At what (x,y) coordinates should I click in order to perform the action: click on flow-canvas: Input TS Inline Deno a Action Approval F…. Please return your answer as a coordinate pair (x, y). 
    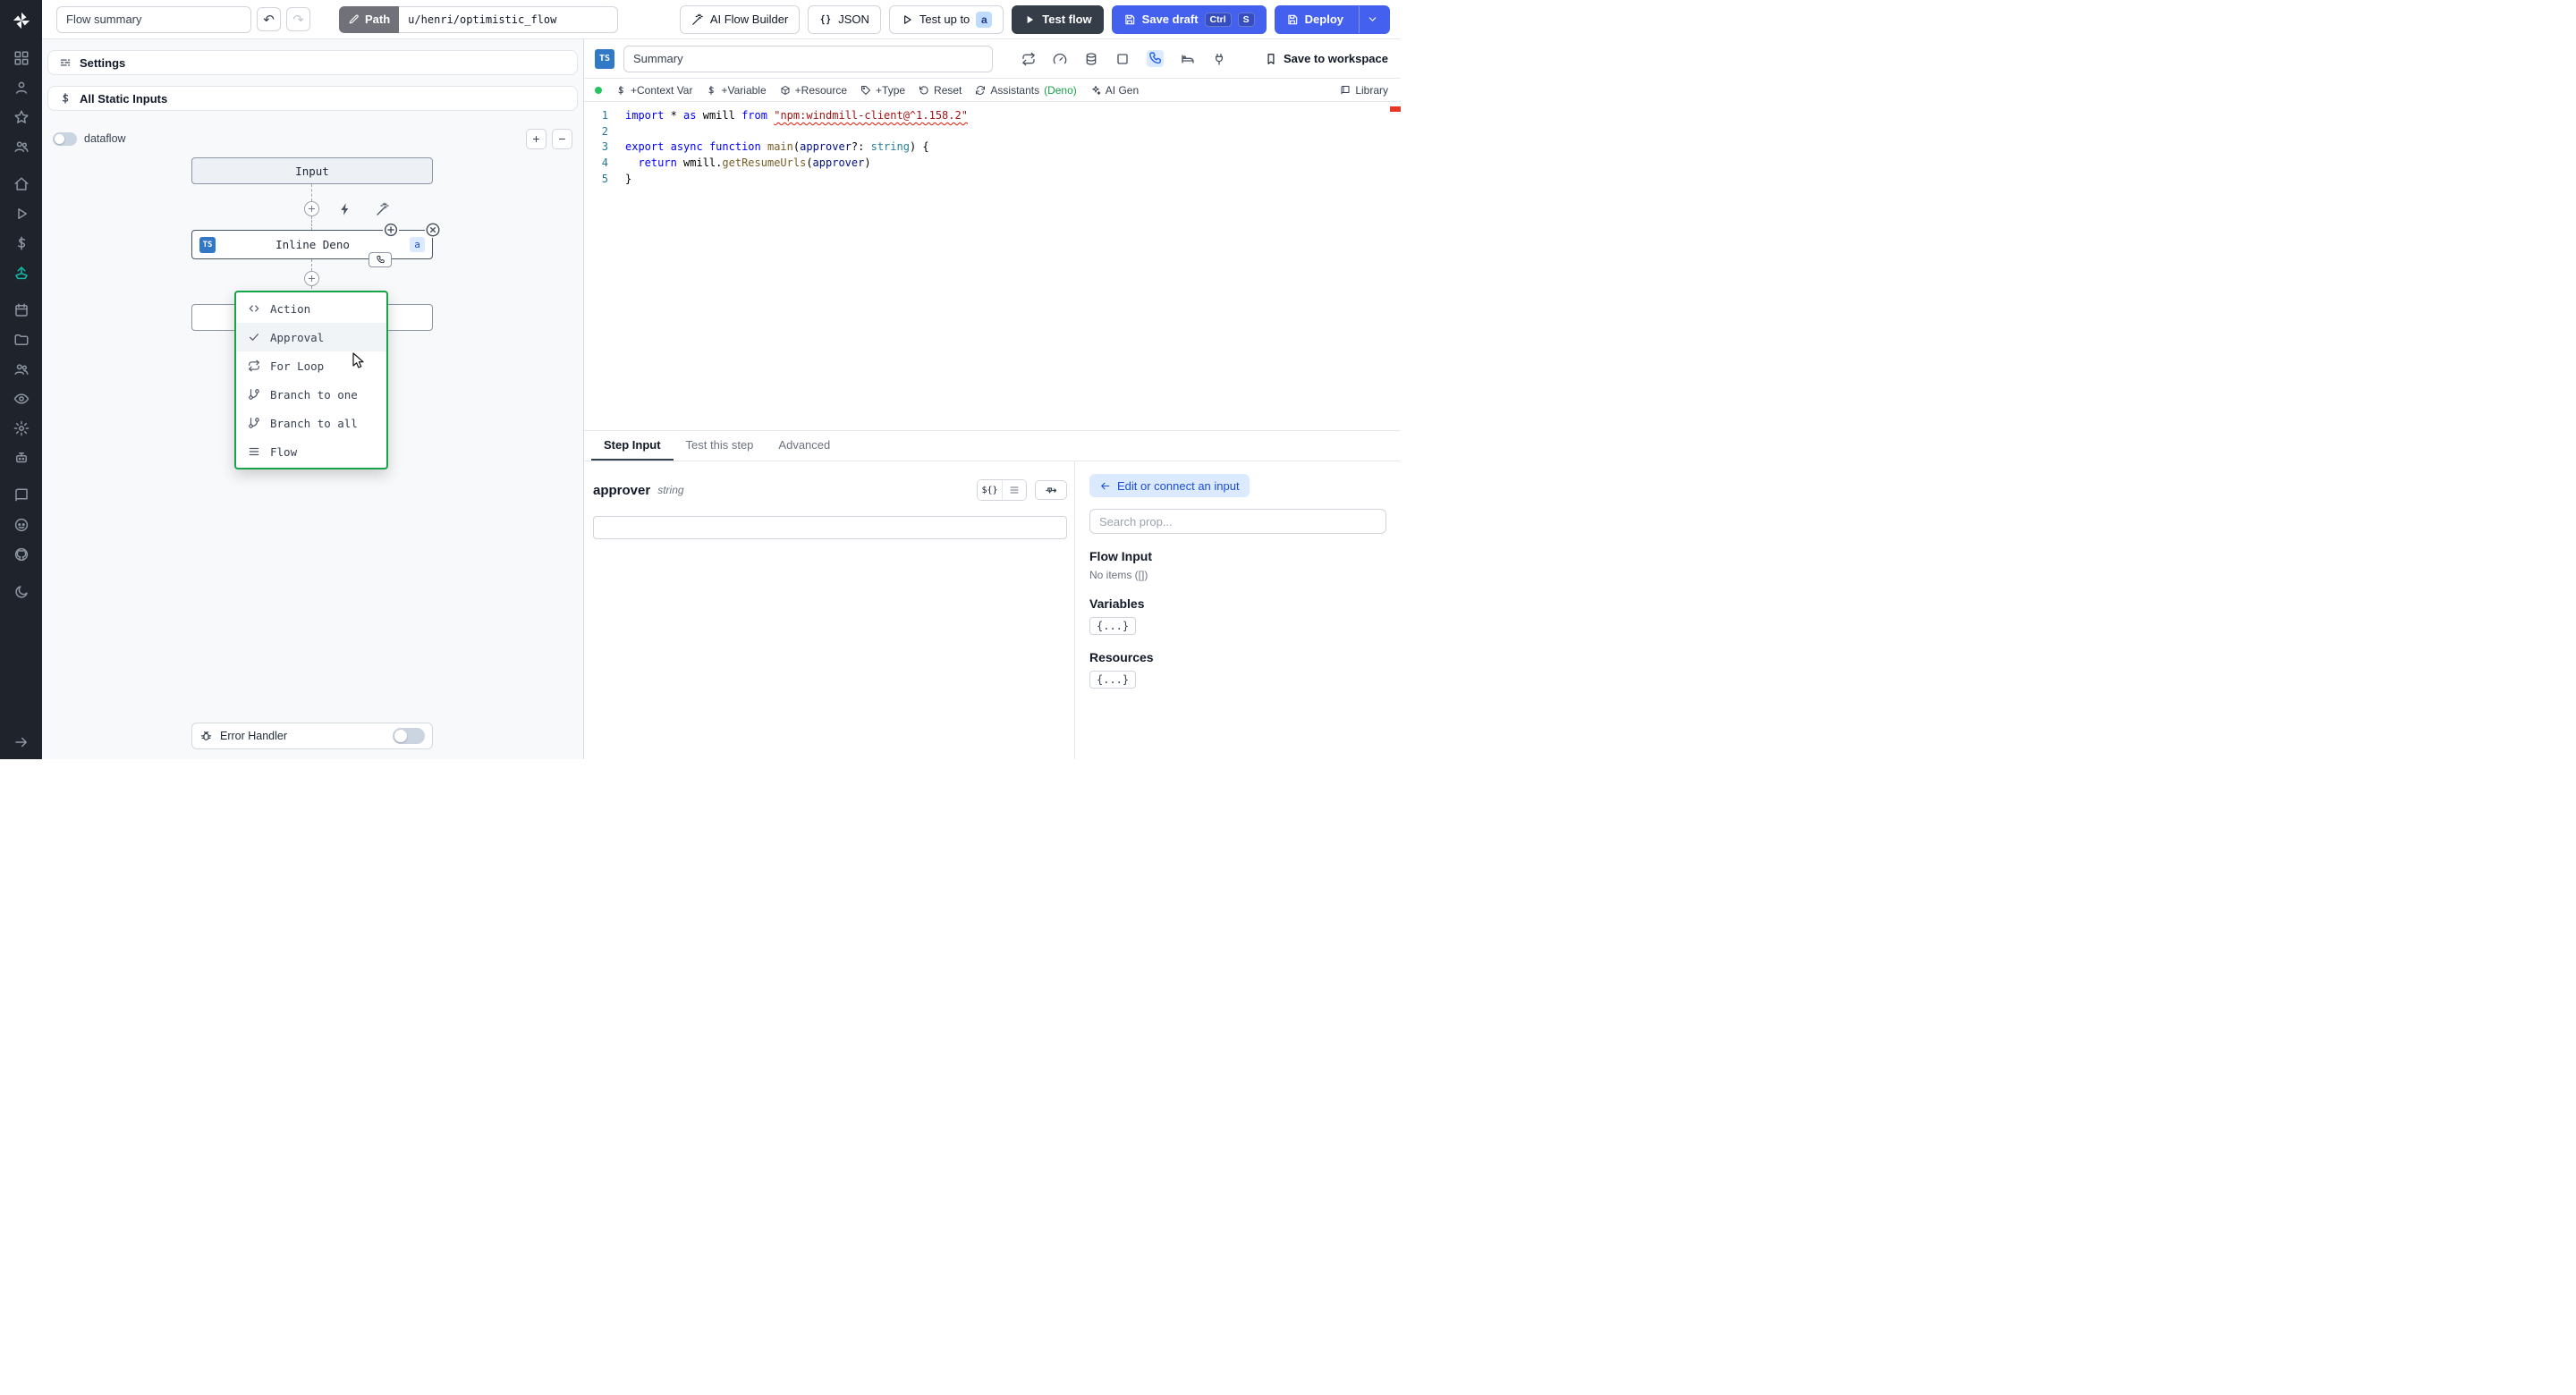
    Looking at the image, I should click on (312, 453).